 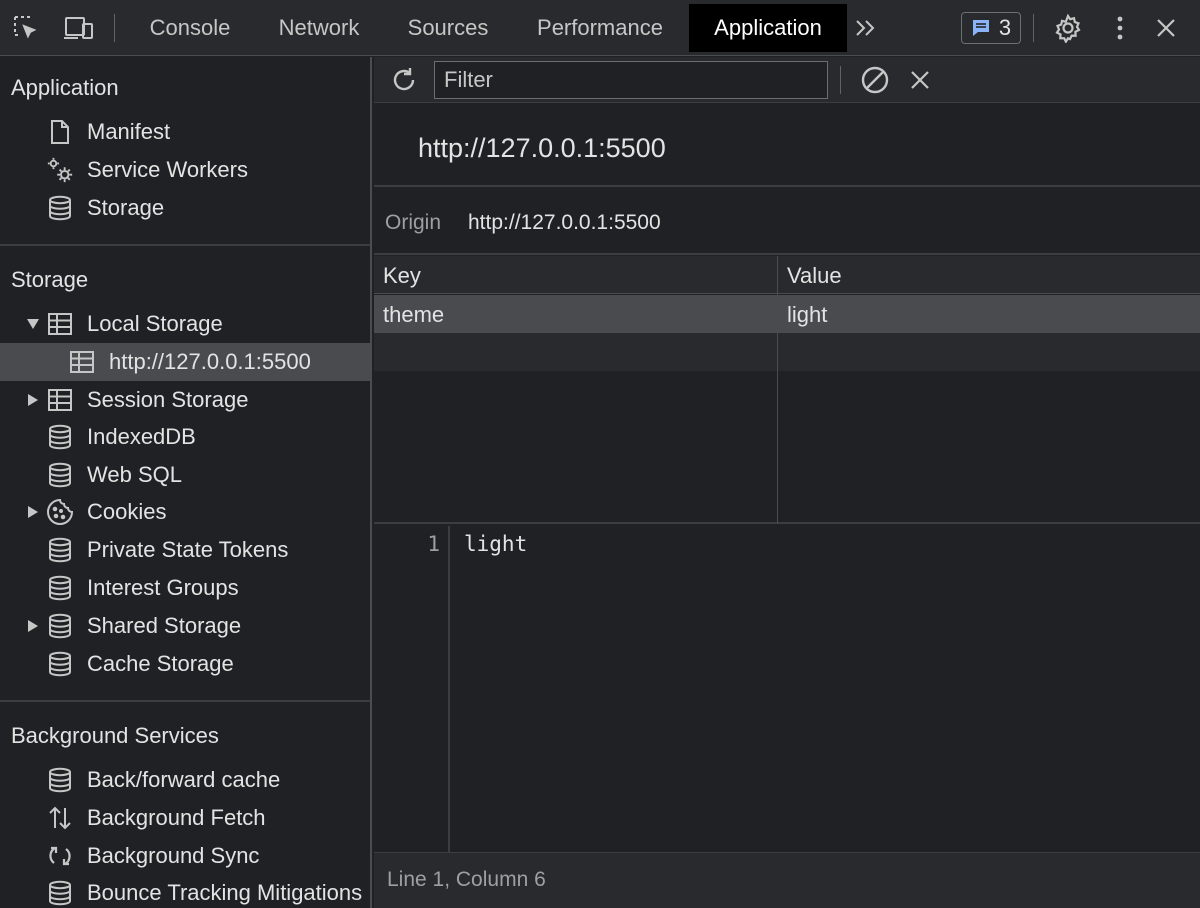 What do you see at coordinates (185, 512) in the screenshot?
I see `sidebar-item-cookies: Cookies` at bounding box center [185, 512].